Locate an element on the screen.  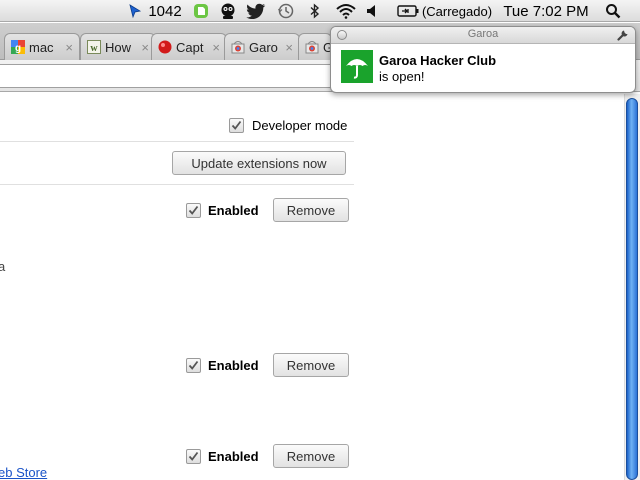
notification-body: is open! is located at coordinates (402, 76).